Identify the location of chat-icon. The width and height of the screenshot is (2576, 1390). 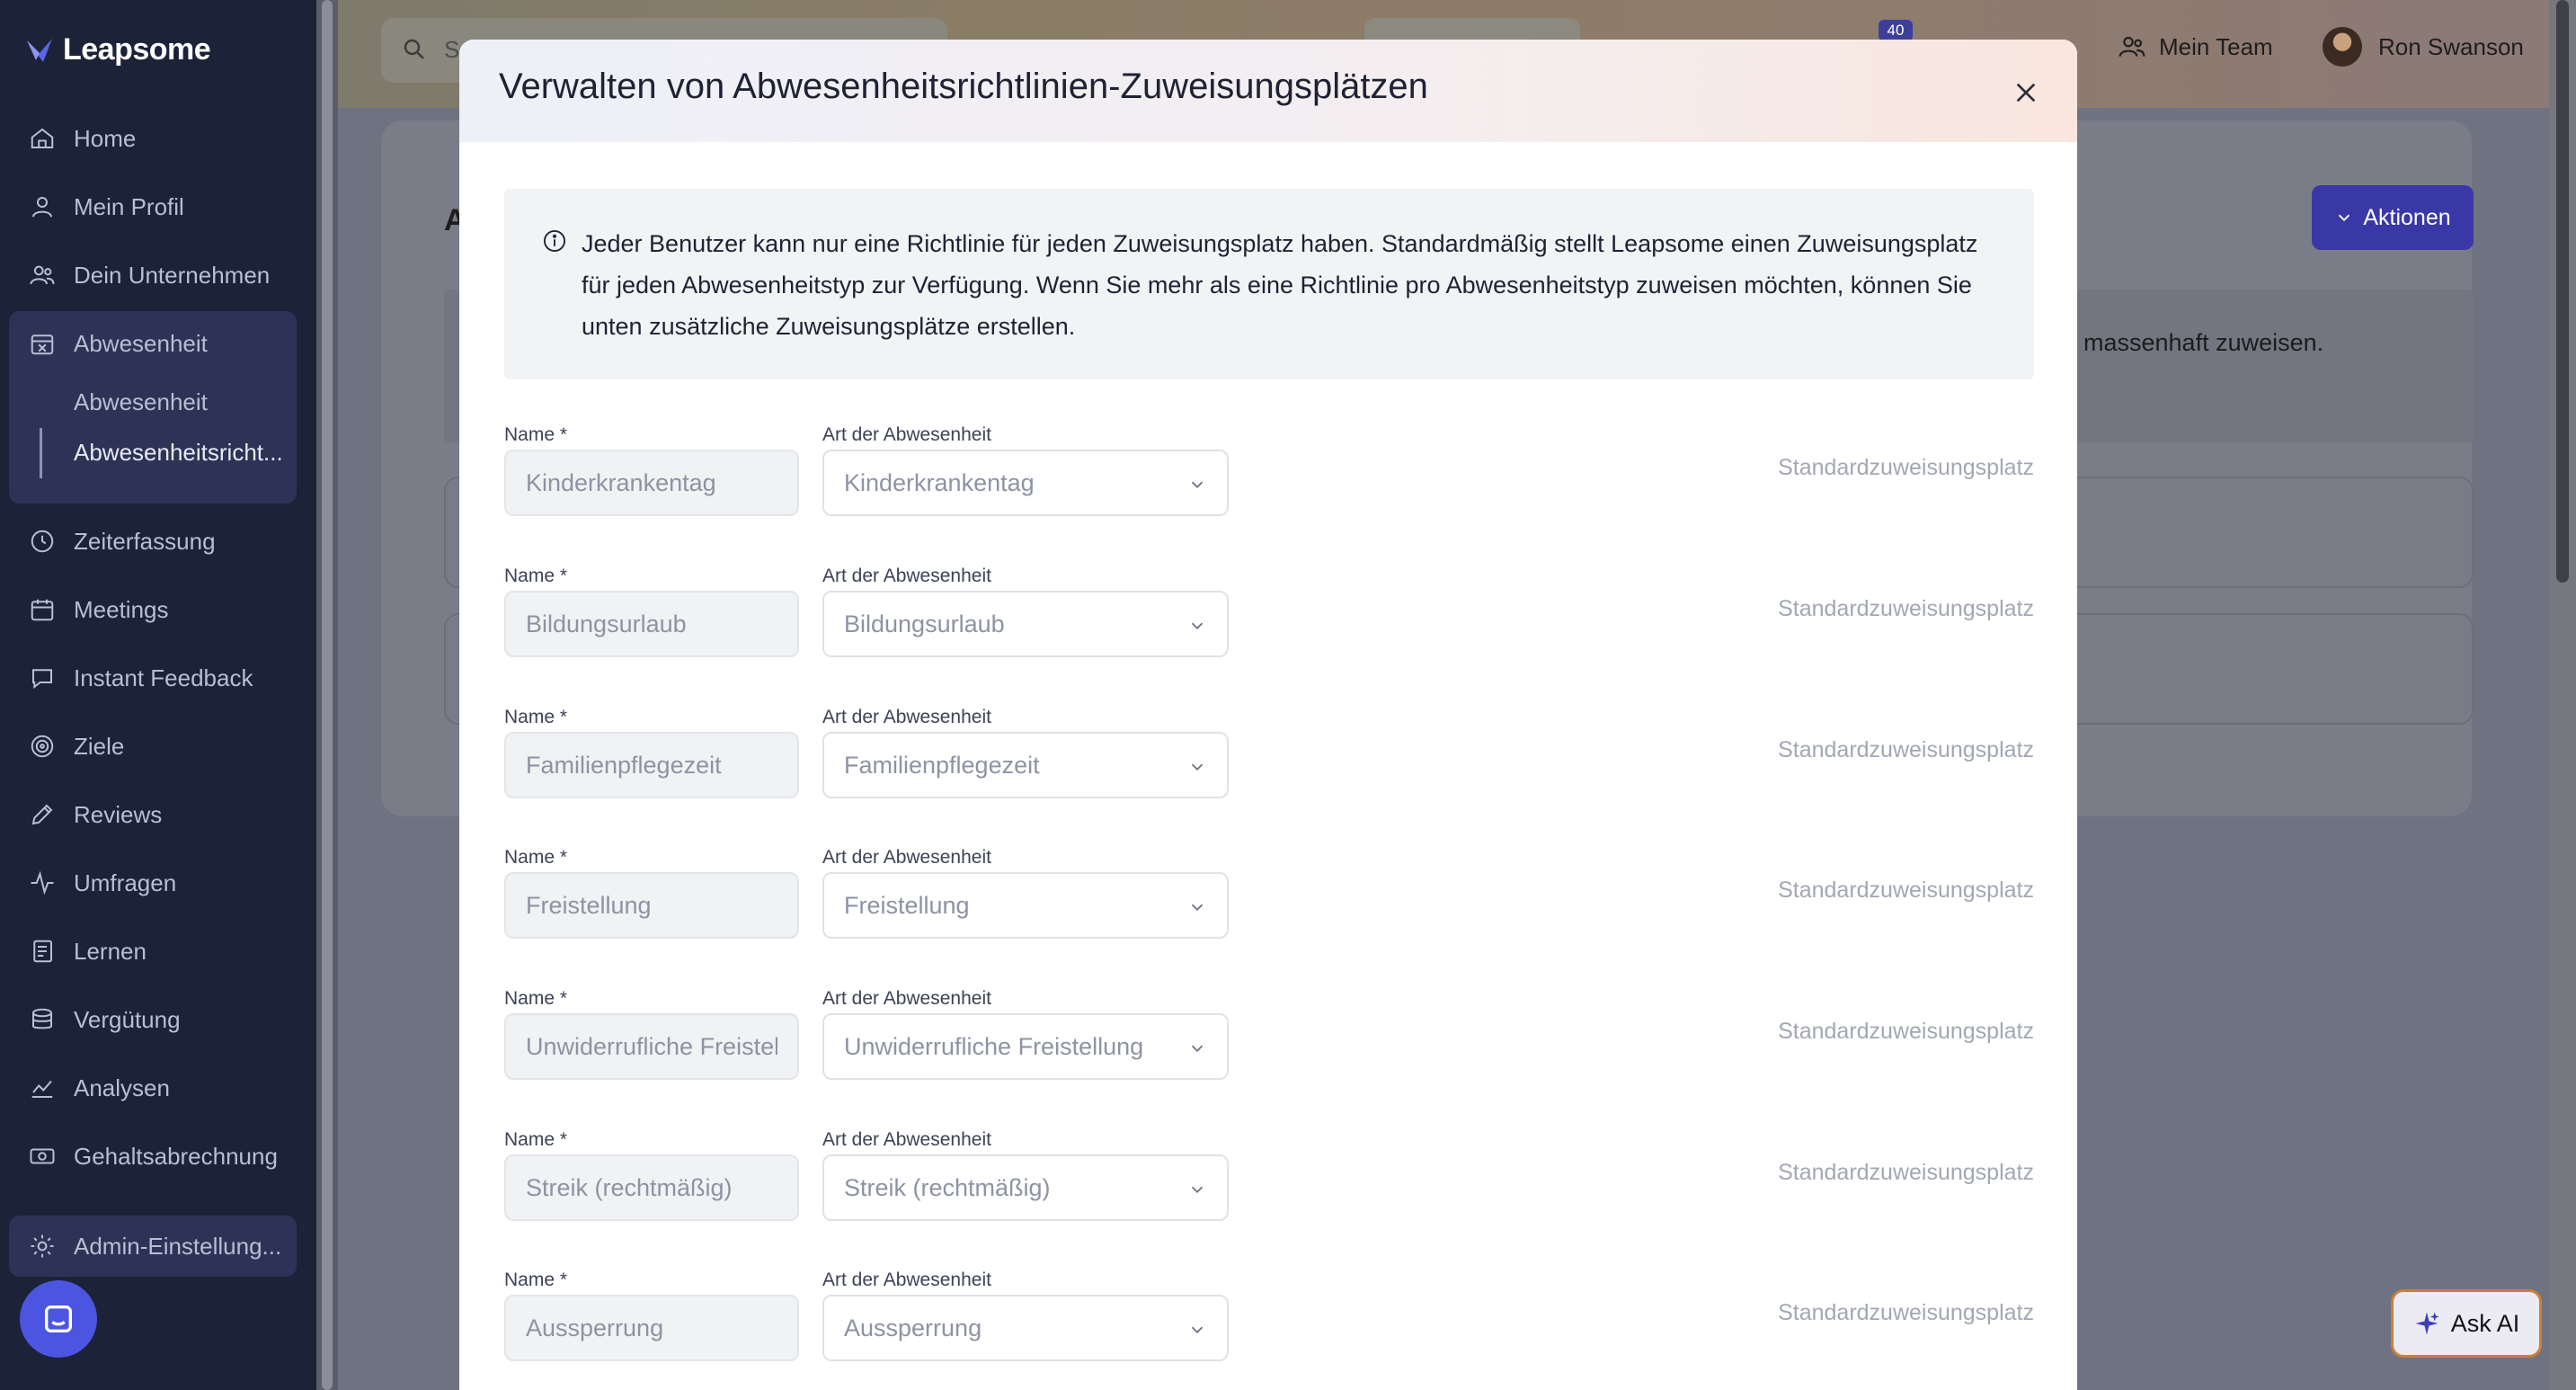
(42, 679).